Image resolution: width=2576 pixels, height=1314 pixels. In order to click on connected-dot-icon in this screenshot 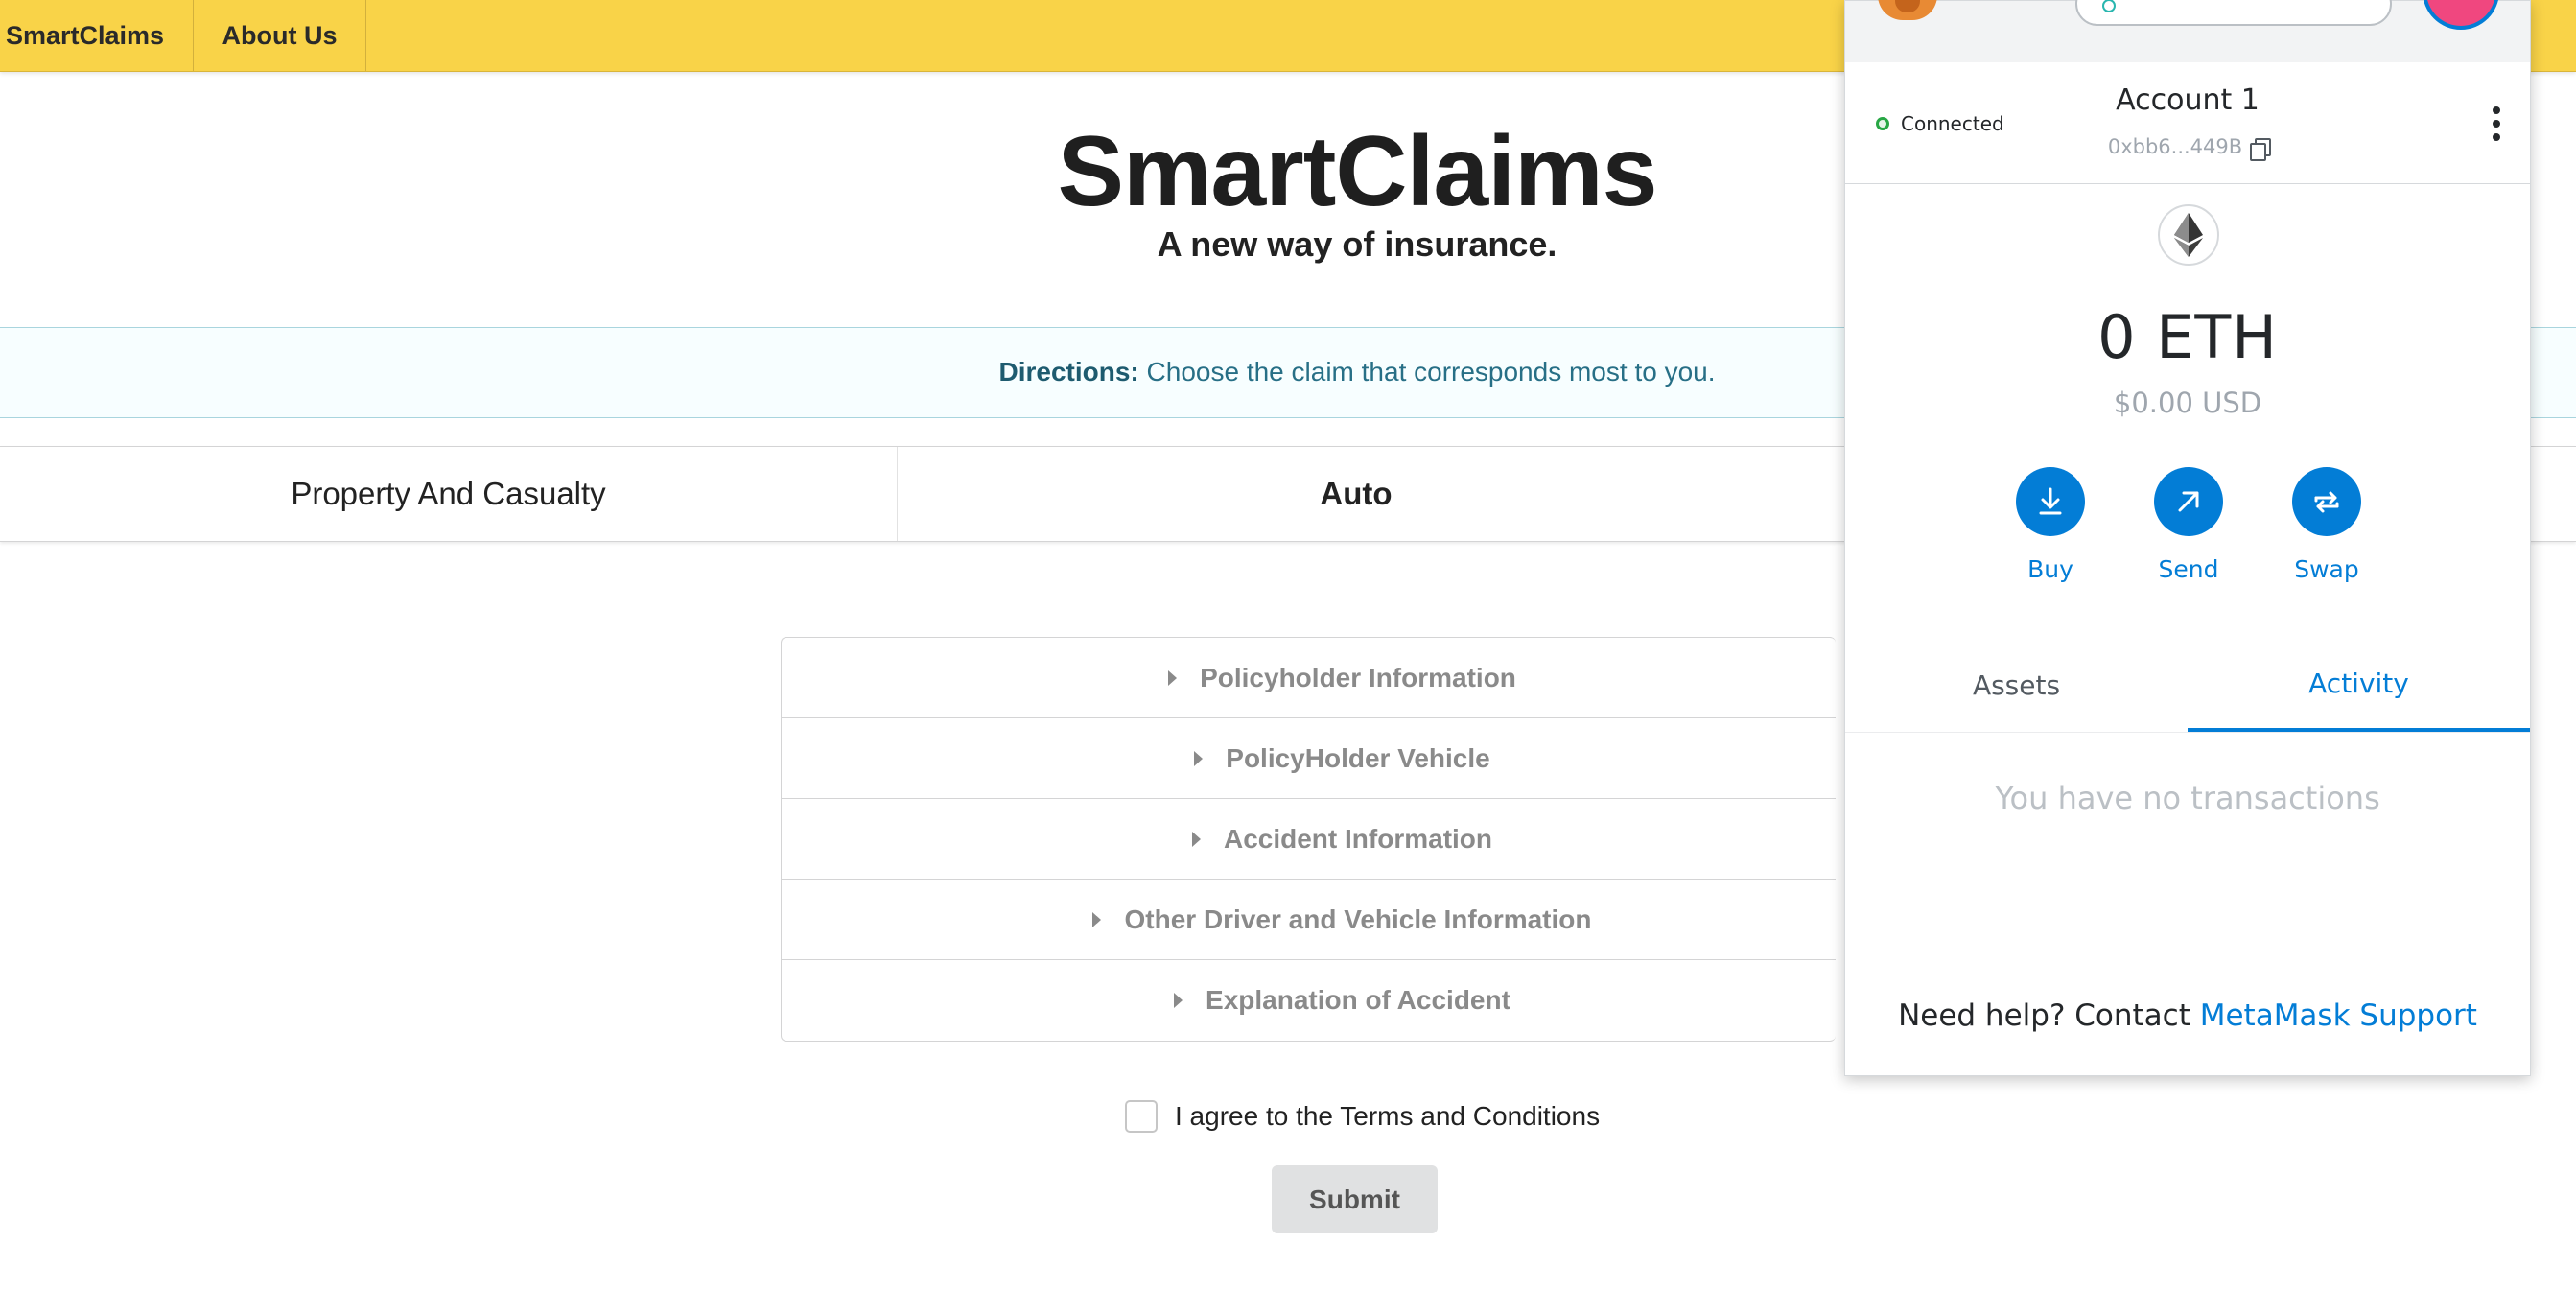, I will do `click(1882, 124)`.